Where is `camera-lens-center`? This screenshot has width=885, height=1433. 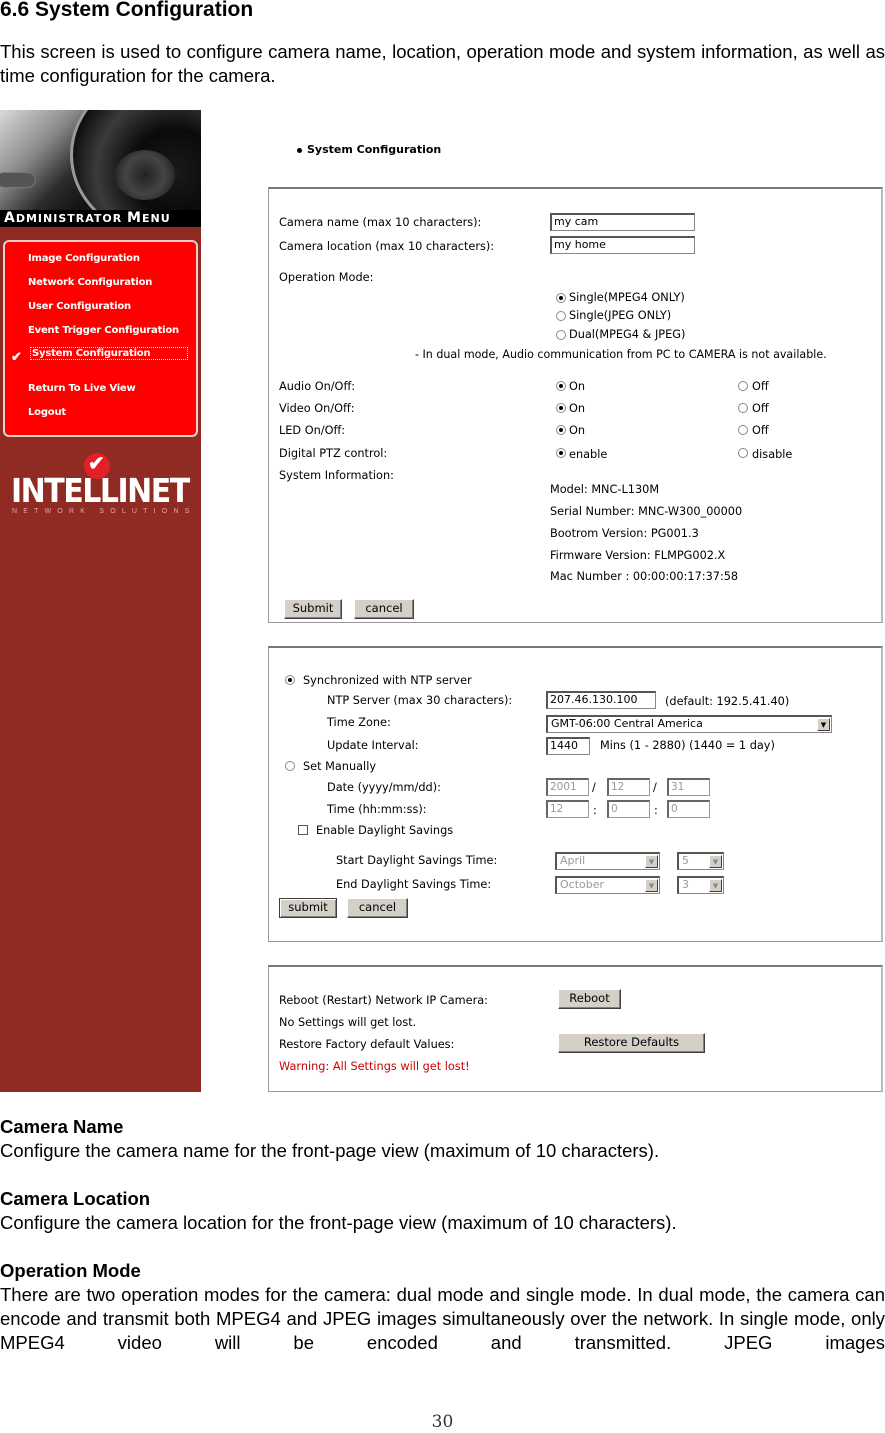 camera-lens-center is located at coordinates (145, 175).